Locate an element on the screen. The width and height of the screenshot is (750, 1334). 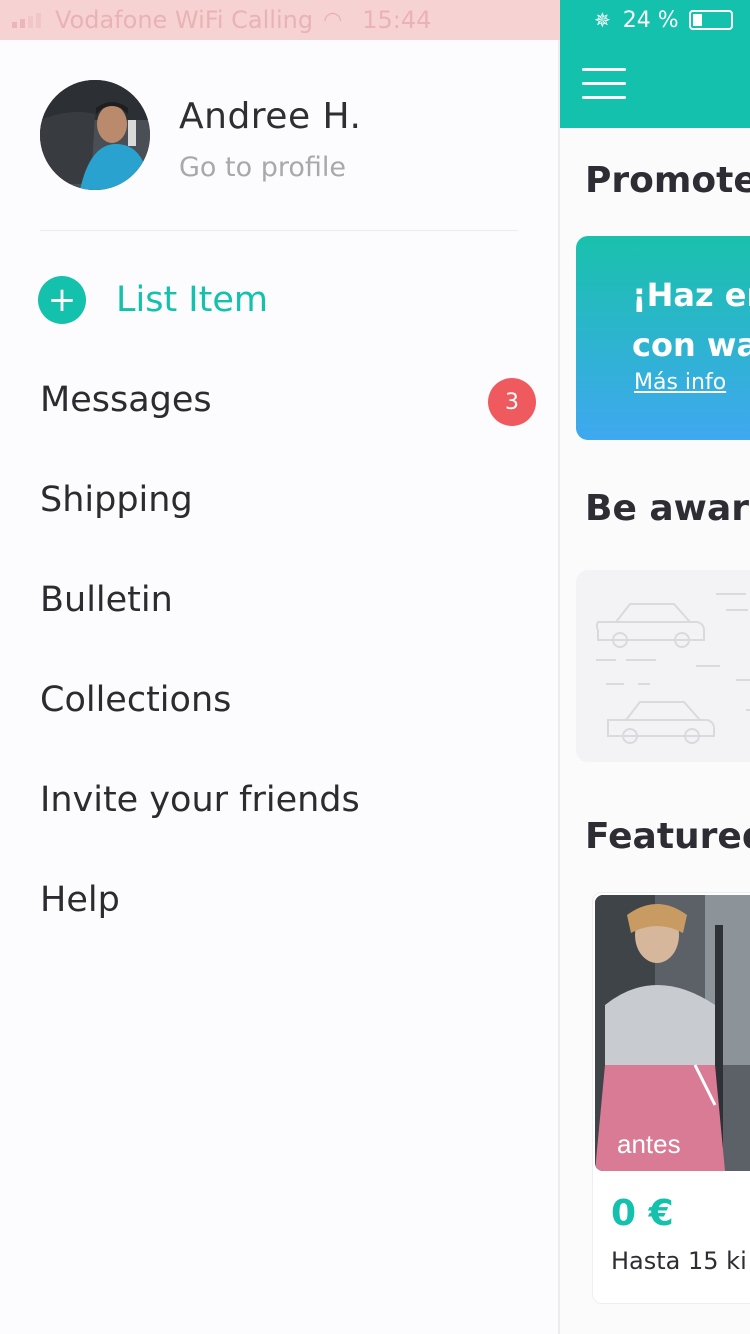
app-header: ✵ 24 % is located at coordinates (655, 64).